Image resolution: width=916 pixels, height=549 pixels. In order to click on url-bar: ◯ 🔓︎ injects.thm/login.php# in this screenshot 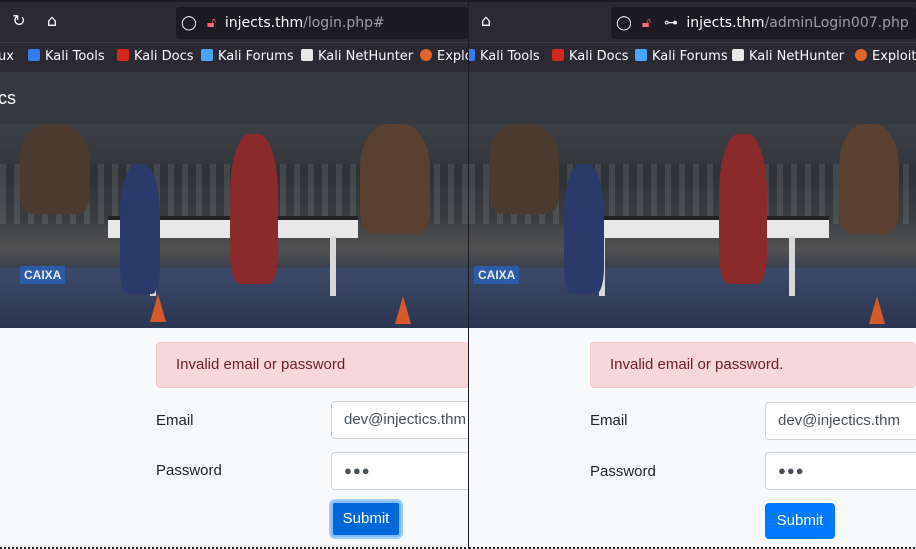, I will do `click(322, 23)`.